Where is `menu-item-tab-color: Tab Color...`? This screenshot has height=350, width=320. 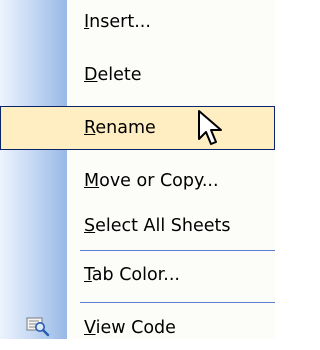 menu-item-tab-color: Tab Color... is located at coordinates (137, 275).